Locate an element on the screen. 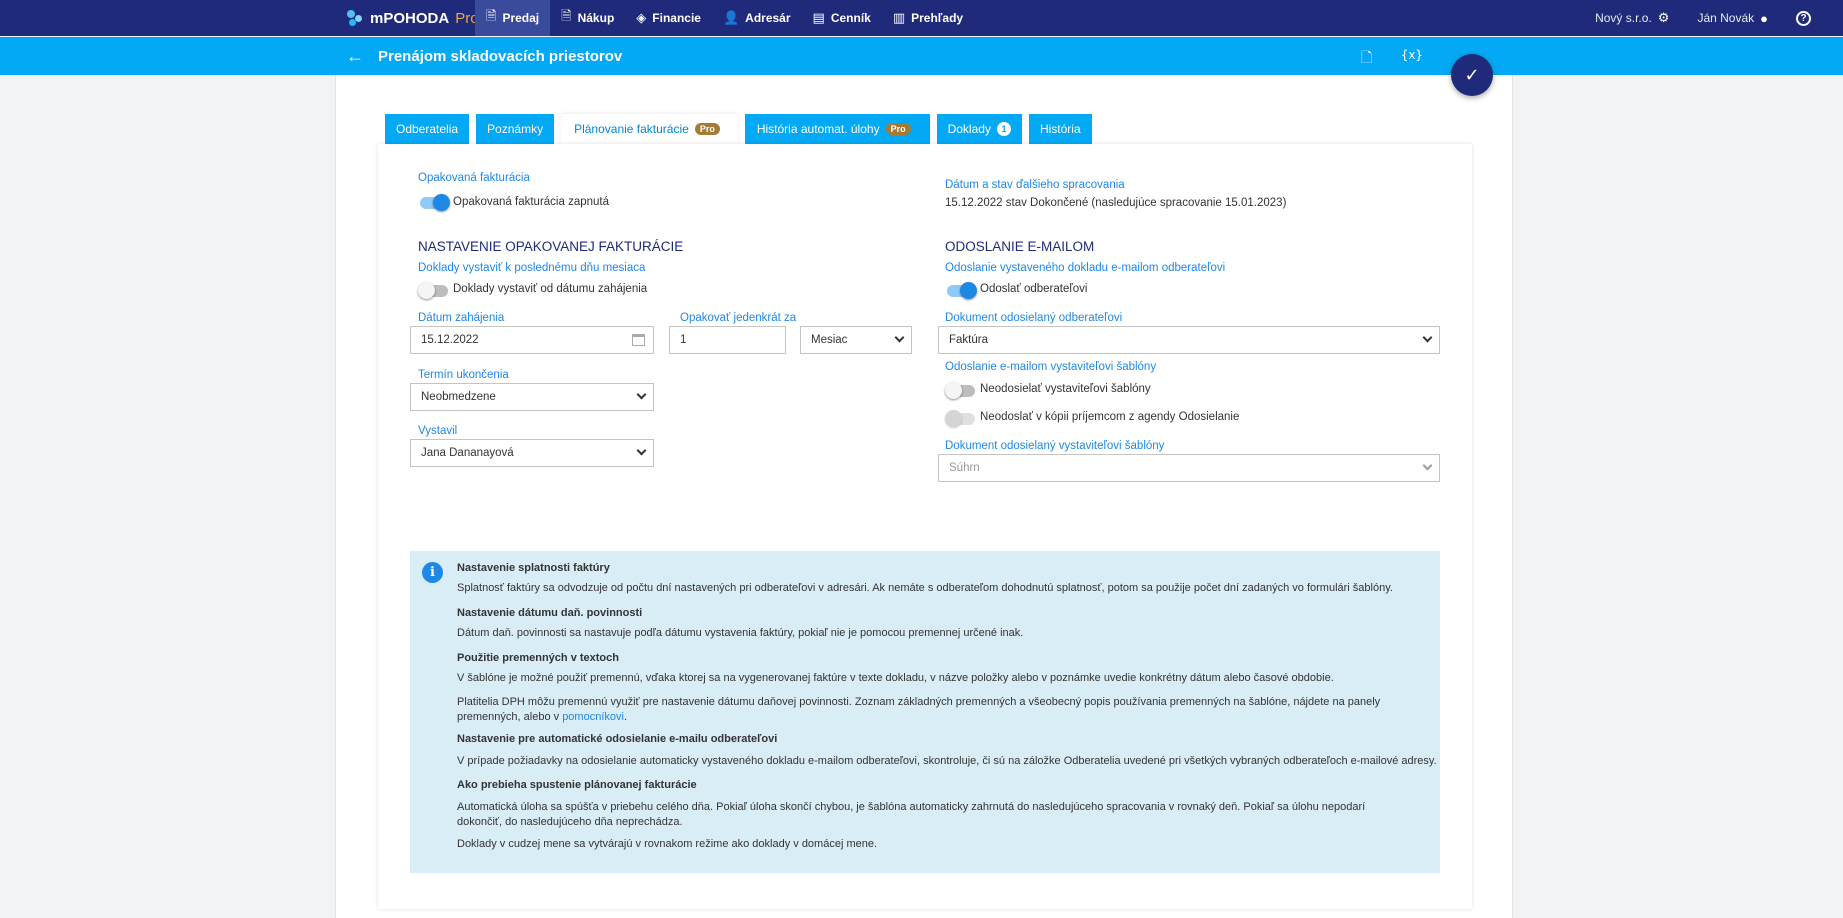 This screenshot has height=918, width=1843. template-toggle-1-label: Neodosielať vystaviteľovi šablóny is located at coordinates (1065, 389).